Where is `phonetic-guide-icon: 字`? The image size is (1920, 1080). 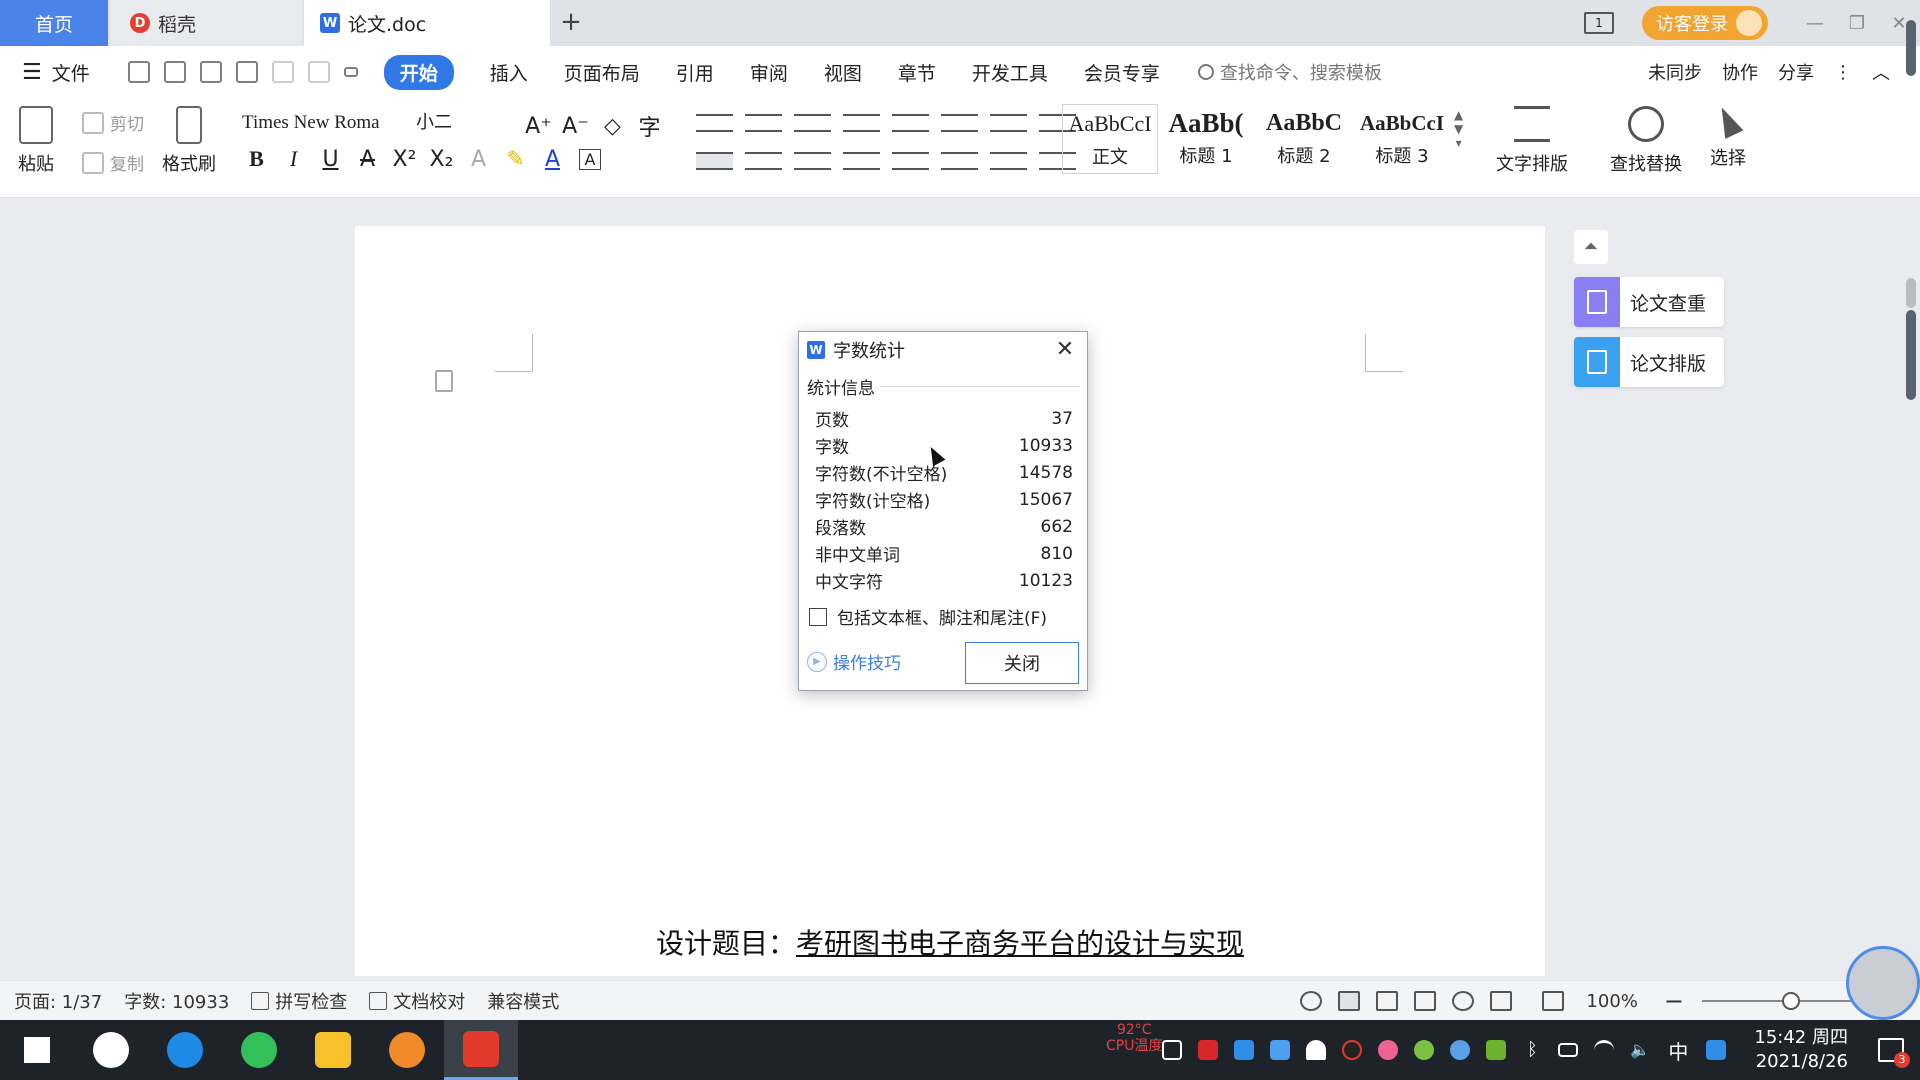
phonetic-guide-icon: 字 is located at coordinates (649, 126).